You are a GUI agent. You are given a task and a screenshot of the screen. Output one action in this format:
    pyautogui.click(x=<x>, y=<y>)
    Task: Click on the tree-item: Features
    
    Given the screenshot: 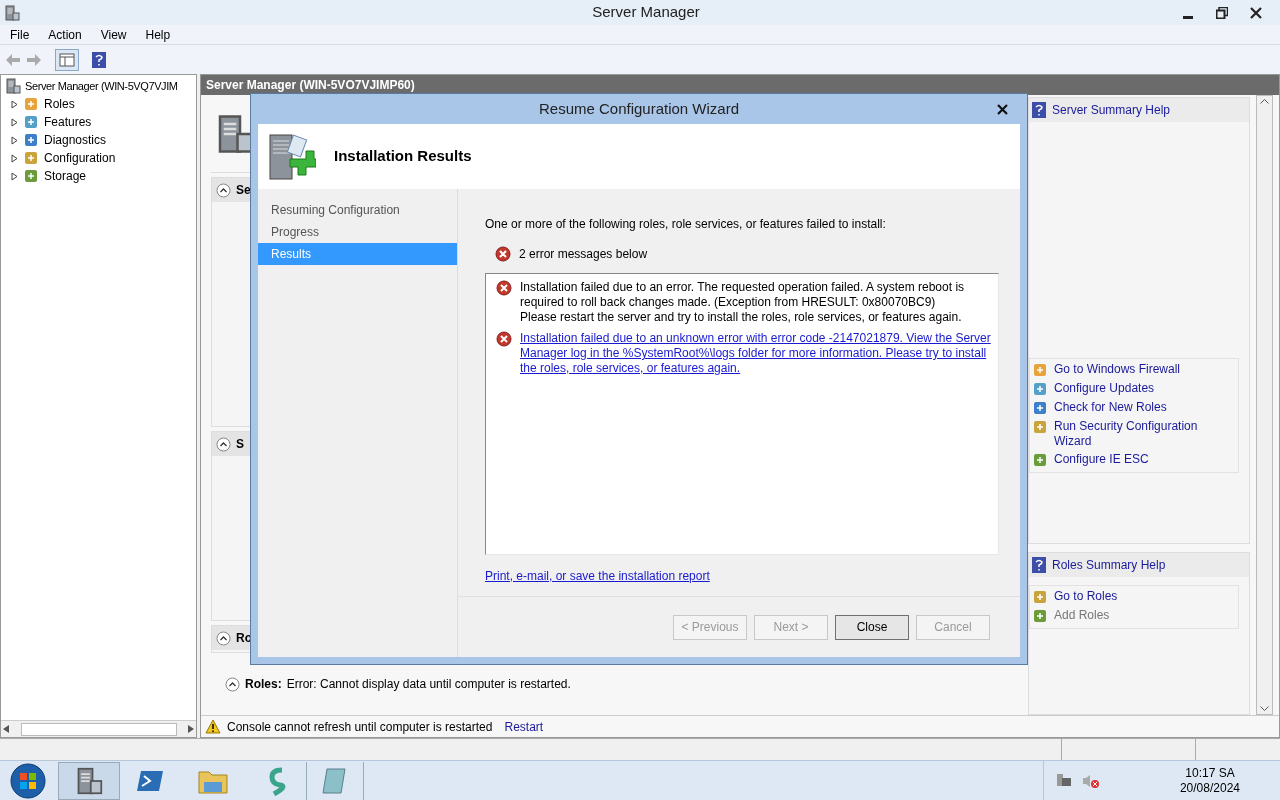 What is the action you would take?
    pyautogui.click(x=68, y=122)
    